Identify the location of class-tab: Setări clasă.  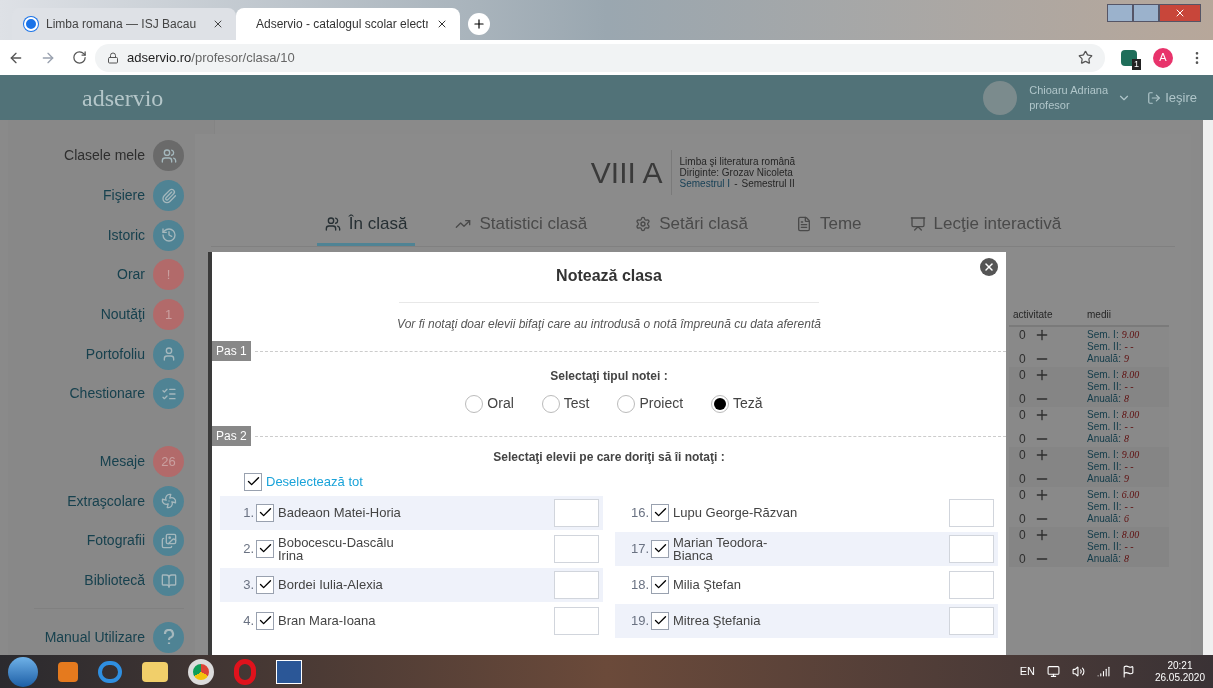
(703, 224).